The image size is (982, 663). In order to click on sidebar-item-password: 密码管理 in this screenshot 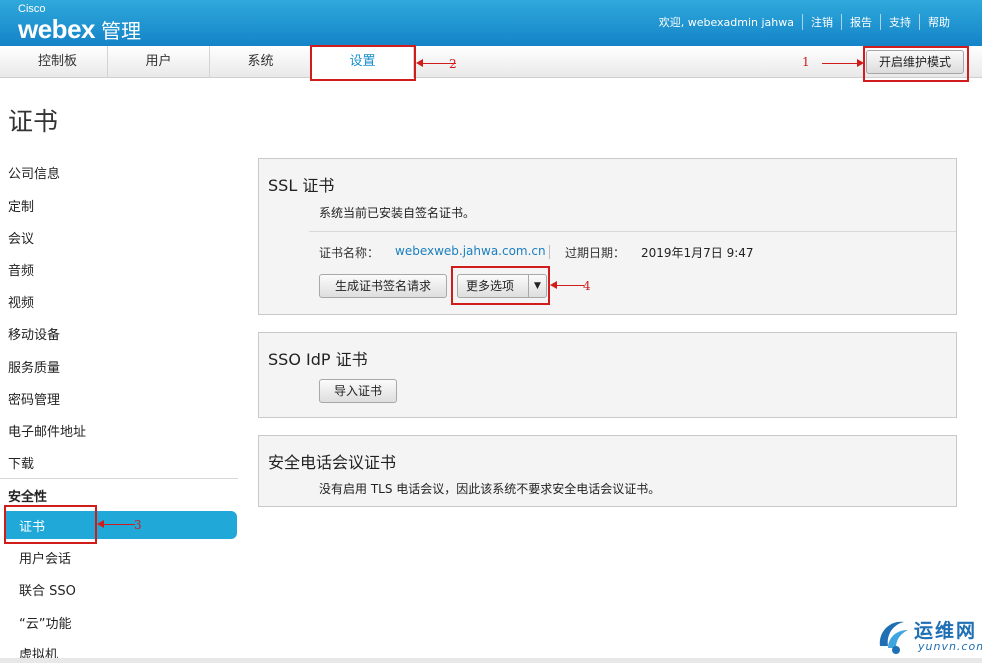, I will do `click(34, 398)`.